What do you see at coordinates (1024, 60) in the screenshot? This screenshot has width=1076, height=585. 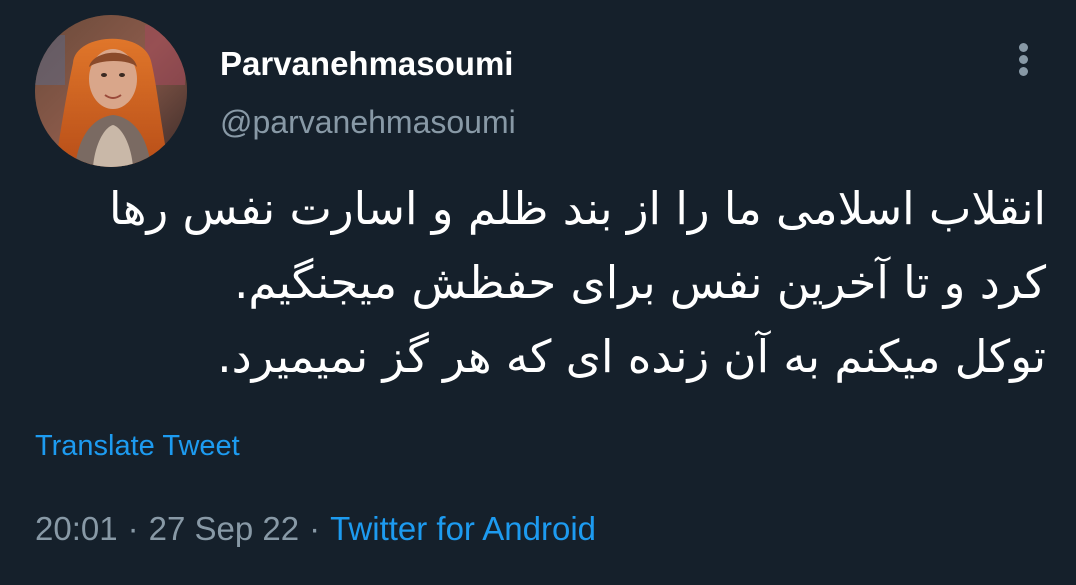 I see `more-options-button` at bounding box center [1024, 60].